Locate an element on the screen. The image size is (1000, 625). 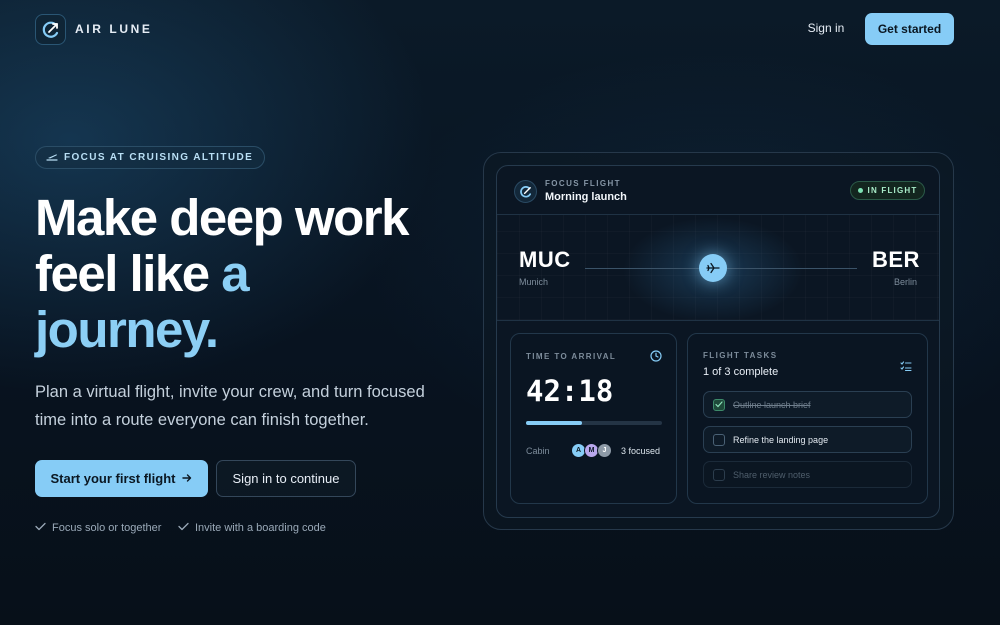
sign-in-link: Sign in is located at coordinates (826, 28).